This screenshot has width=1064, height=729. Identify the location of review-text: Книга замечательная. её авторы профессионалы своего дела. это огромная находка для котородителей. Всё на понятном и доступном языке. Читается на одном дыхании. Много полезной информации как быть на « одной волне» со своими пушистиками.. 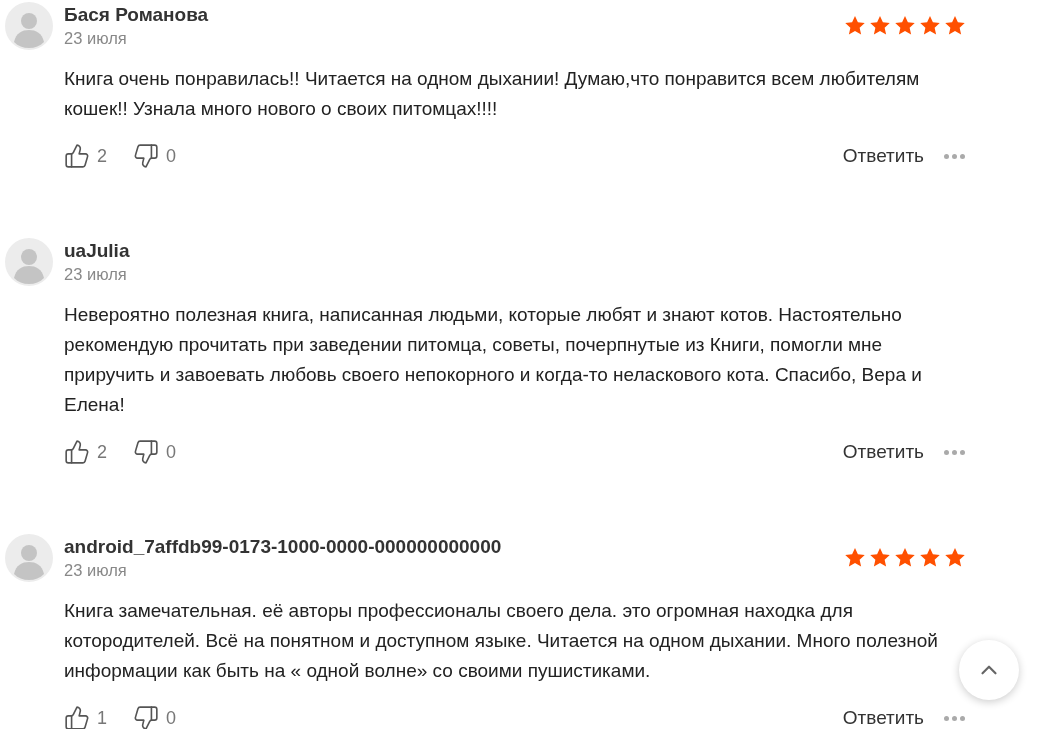
(501, 641).